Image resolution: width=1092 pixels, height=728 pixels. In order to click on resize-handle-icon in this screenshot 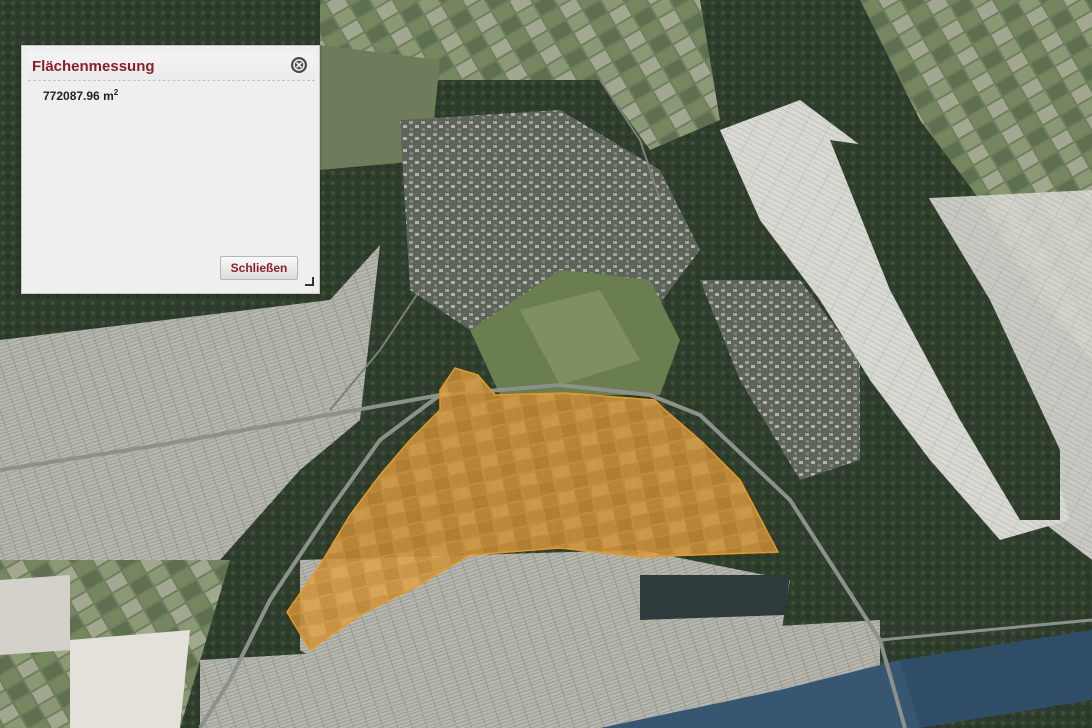, I will do `click(309, 281)`.